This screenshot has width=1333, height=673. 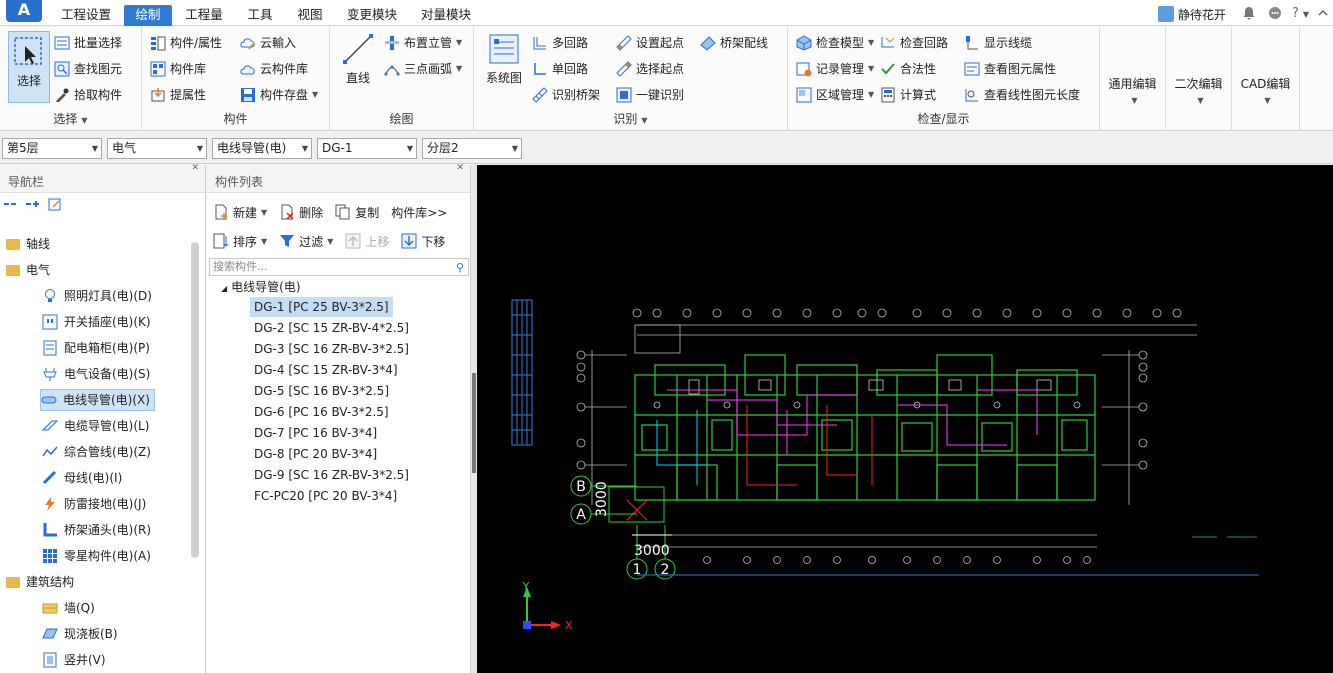 I want to click on line-button: 直线, so click(x=358, y=64).